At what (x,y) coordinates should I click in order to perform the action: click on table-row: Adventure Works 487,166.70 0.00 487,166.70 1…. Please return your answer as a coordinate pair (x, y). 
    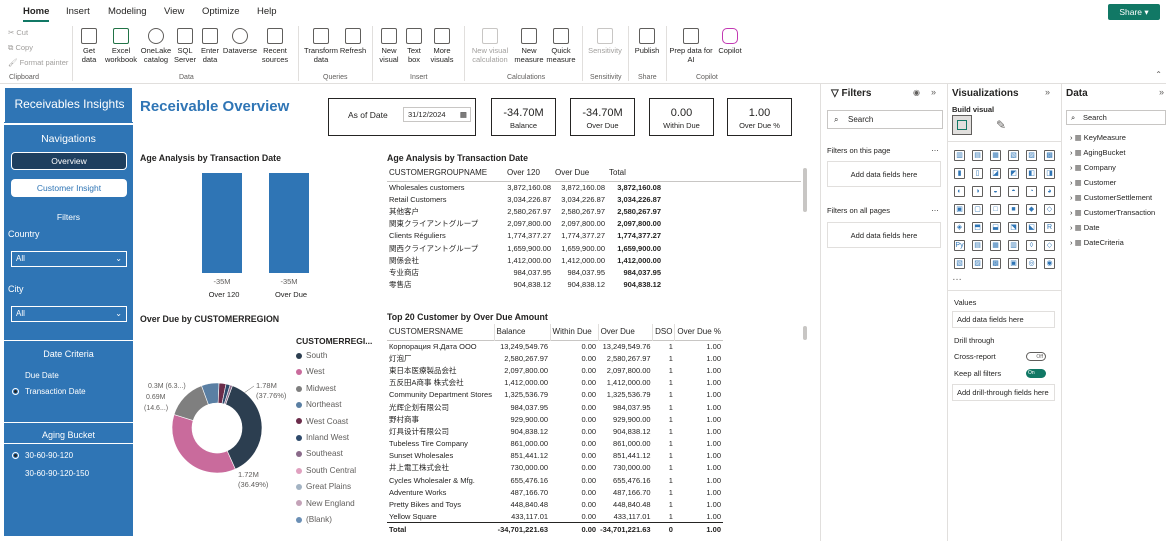
    Looking at the image, I should click on (555, 492).